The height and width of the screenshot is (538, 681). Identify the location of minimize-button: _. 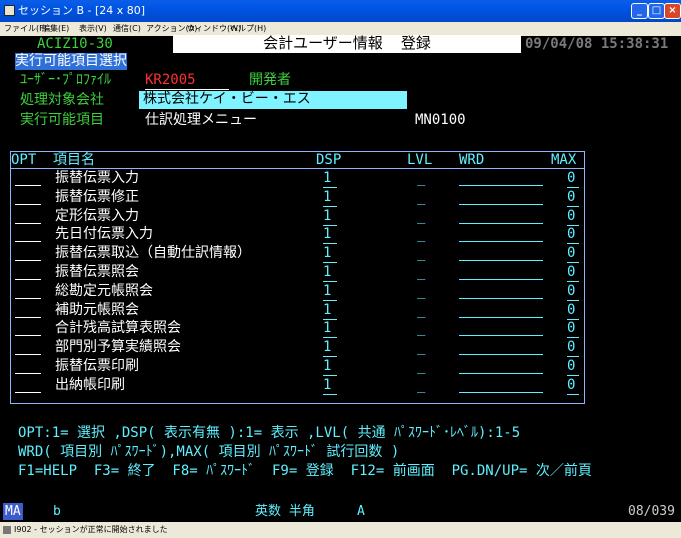
(639, 11).